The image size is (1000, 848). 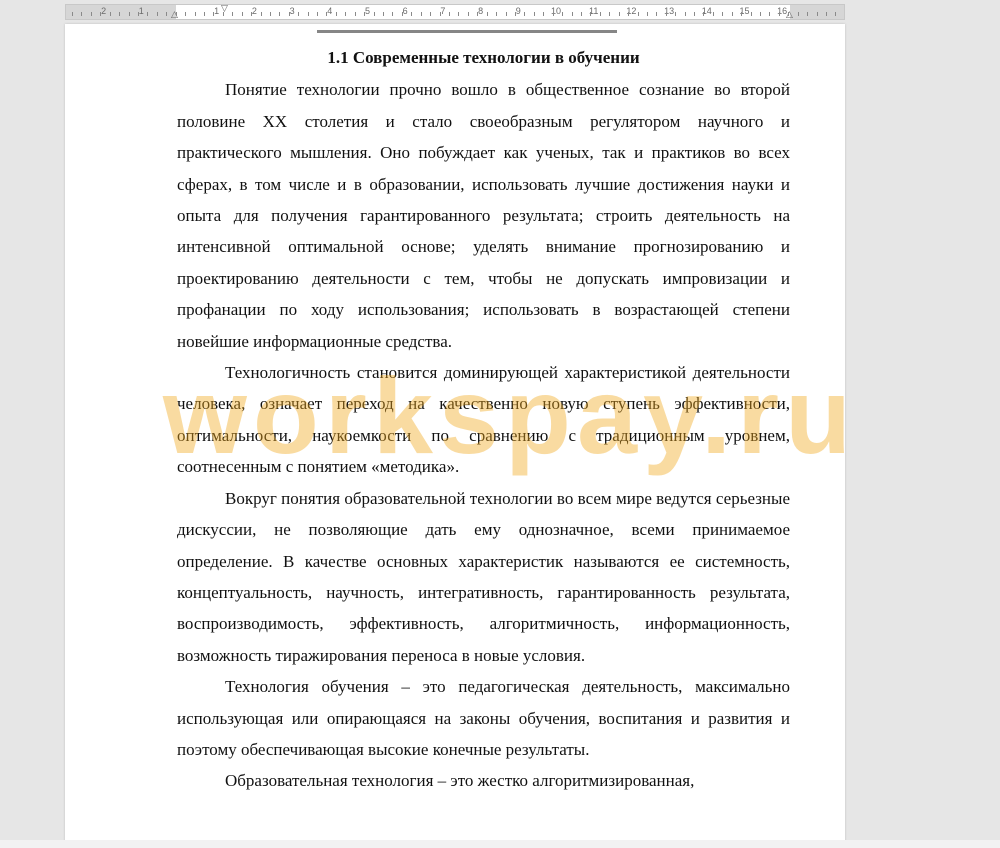 What do you see at coordinates (443, 11) in the screenshot?
I see `ruler-label: 7` at bounding box center [443, 11].